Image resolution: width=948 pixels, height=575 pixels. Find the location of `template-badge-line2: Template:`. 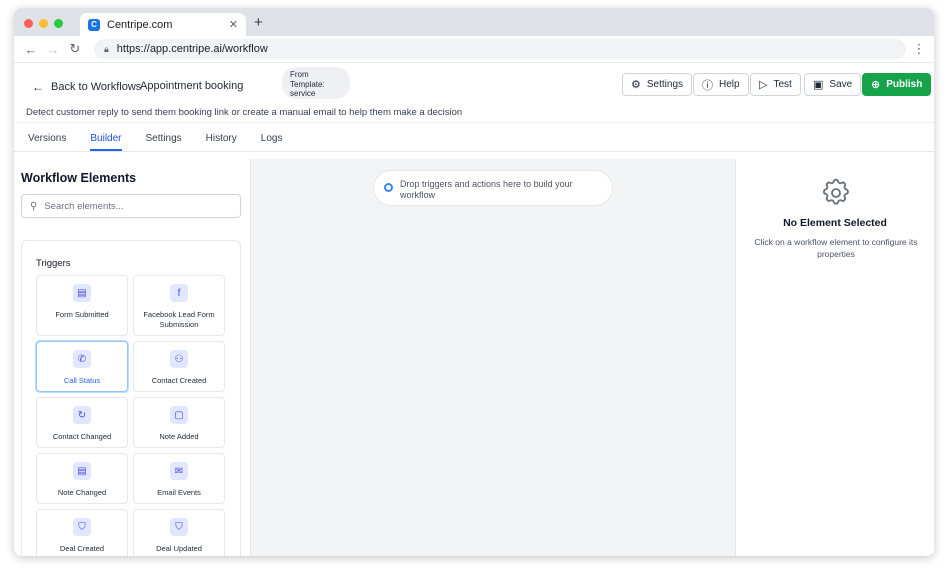

template-badge-line2: Template: is located at coordinates (307, 84).